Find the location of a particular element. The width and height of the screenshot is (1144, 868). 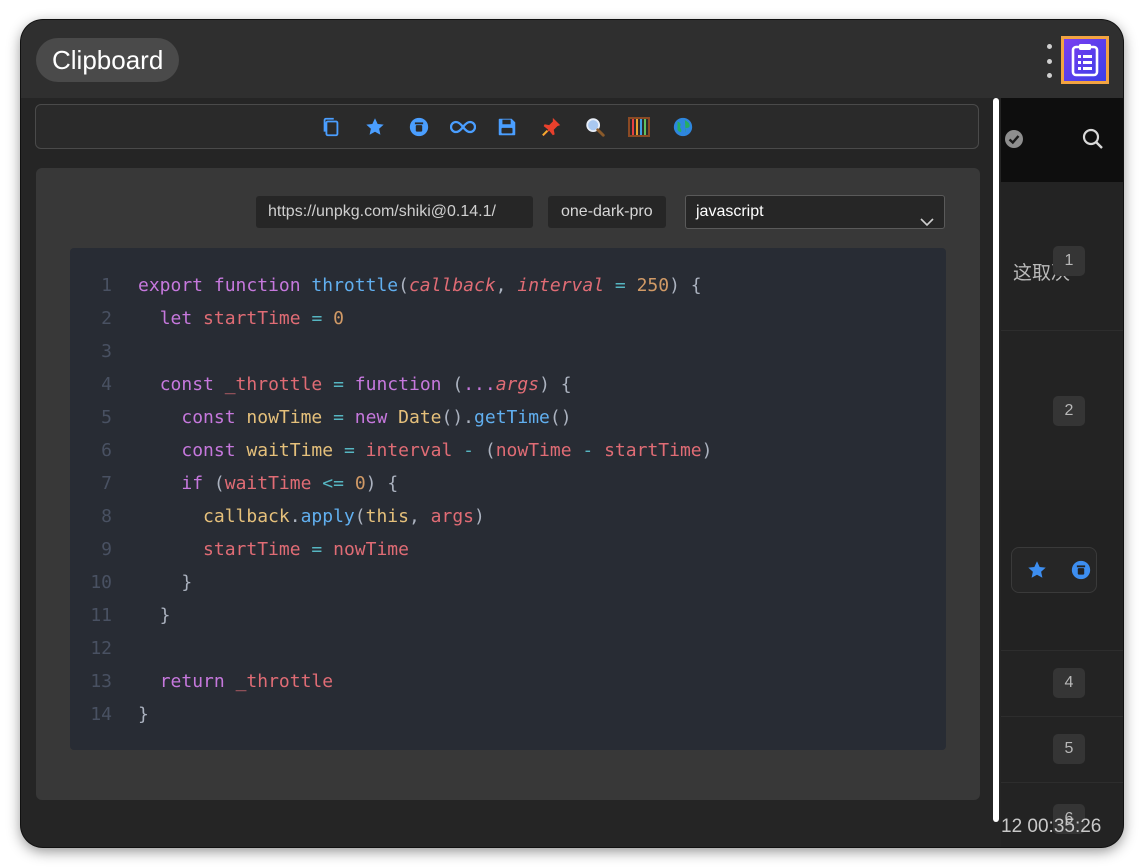

list-header is located at coordinates (1062, 140).